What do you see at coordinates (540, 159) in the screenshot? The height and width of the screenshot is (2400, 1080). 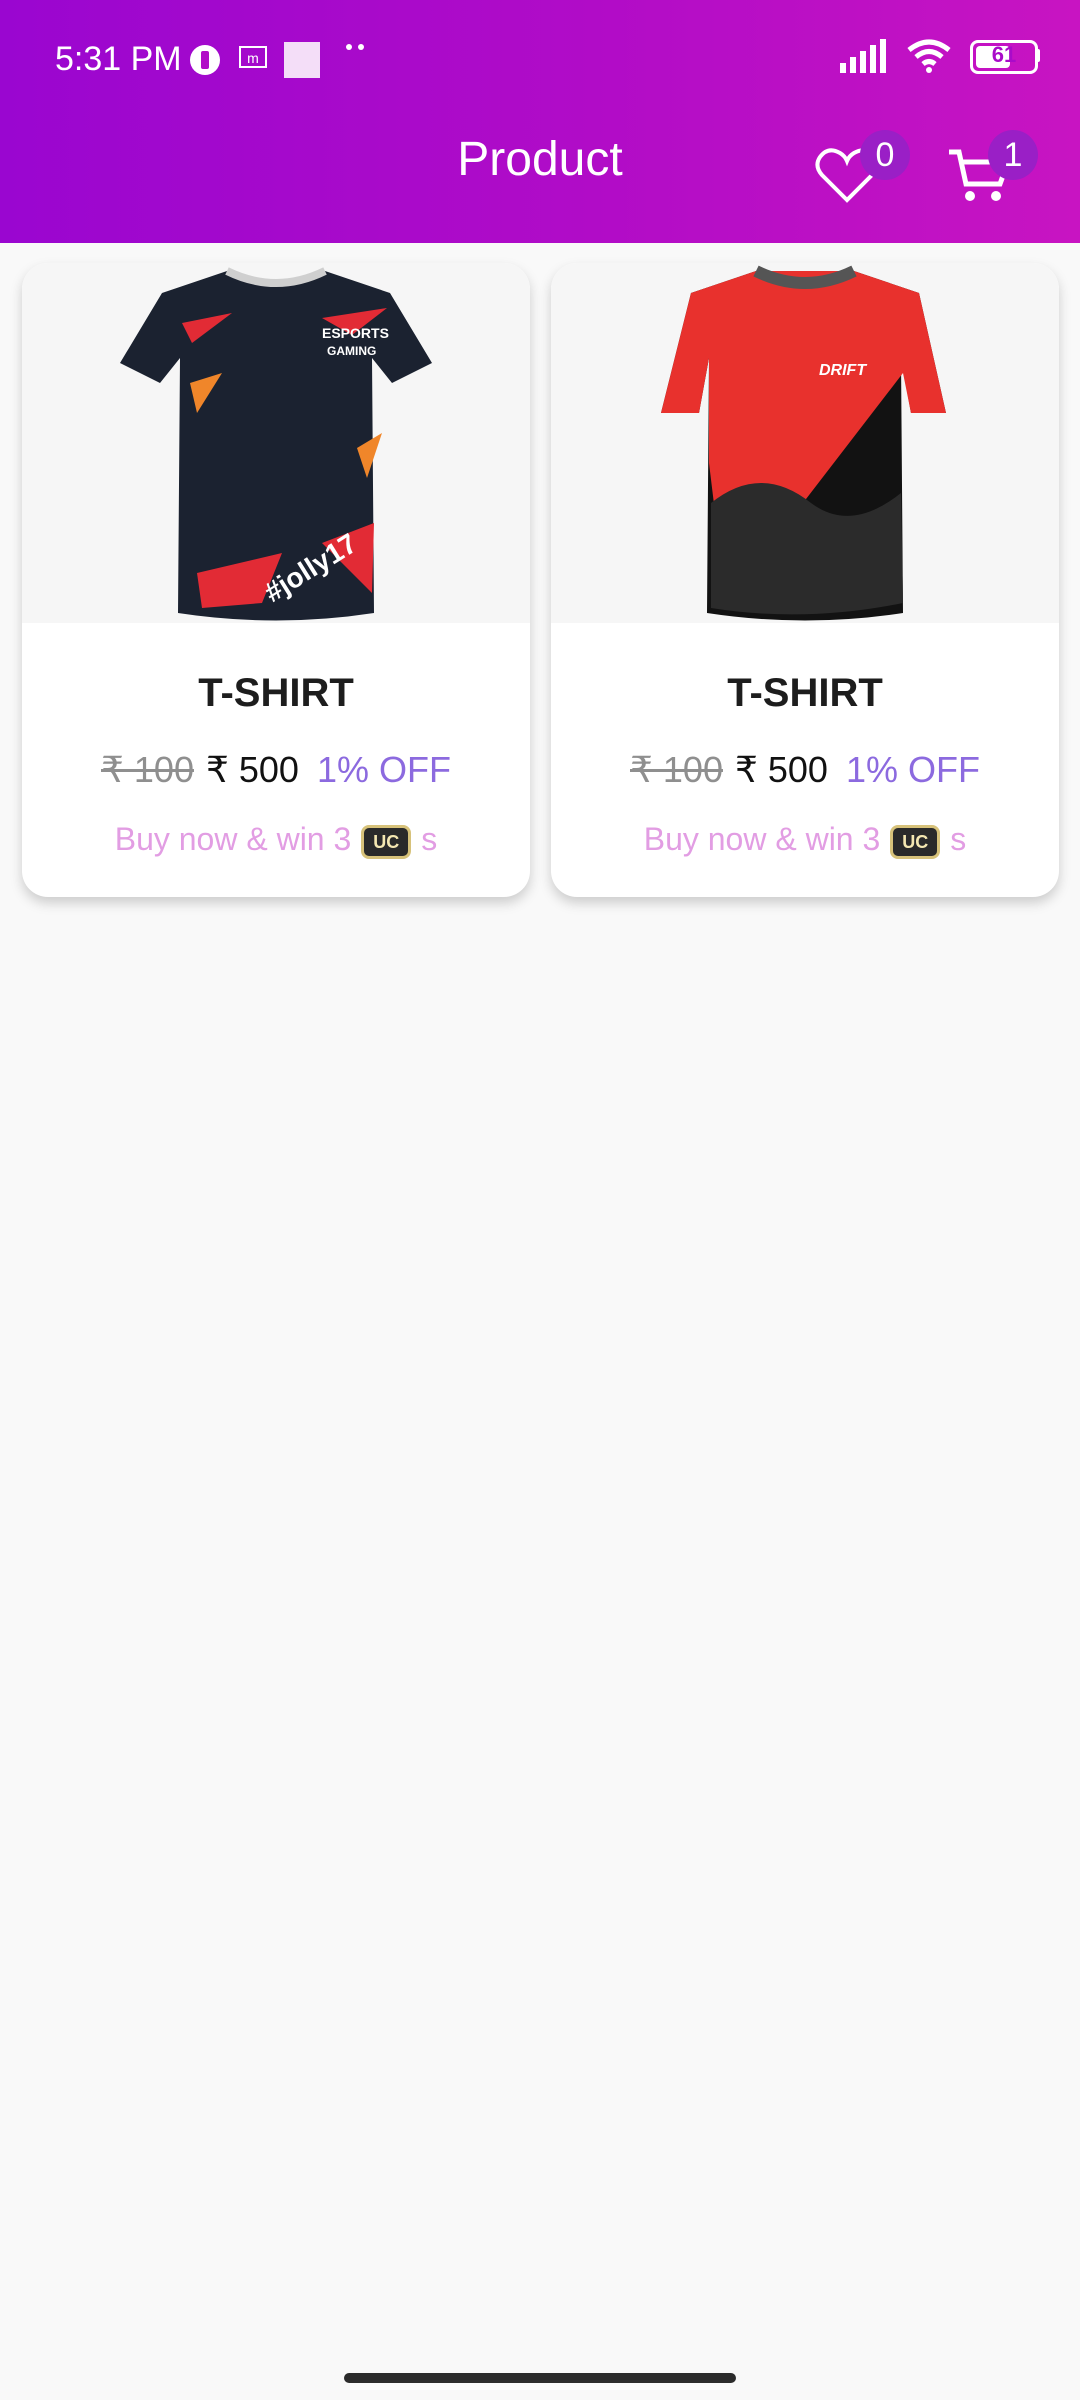 I see `page-title: Product` at bounding box center [540, 159].